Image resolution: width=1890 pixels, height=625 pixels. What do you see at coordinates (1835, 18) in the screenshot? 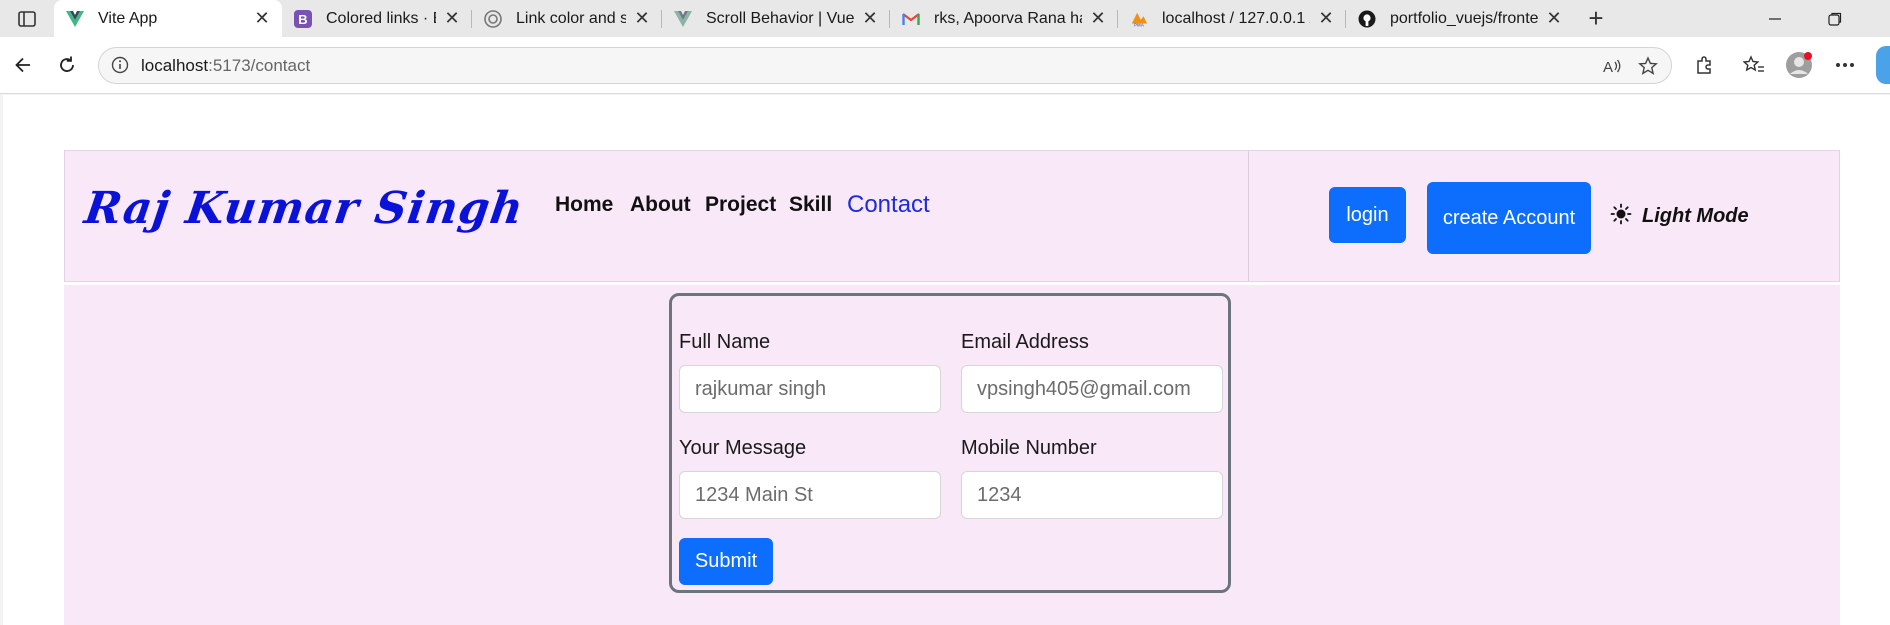
I see `restore-icon` at bounding box center [1835, 18].